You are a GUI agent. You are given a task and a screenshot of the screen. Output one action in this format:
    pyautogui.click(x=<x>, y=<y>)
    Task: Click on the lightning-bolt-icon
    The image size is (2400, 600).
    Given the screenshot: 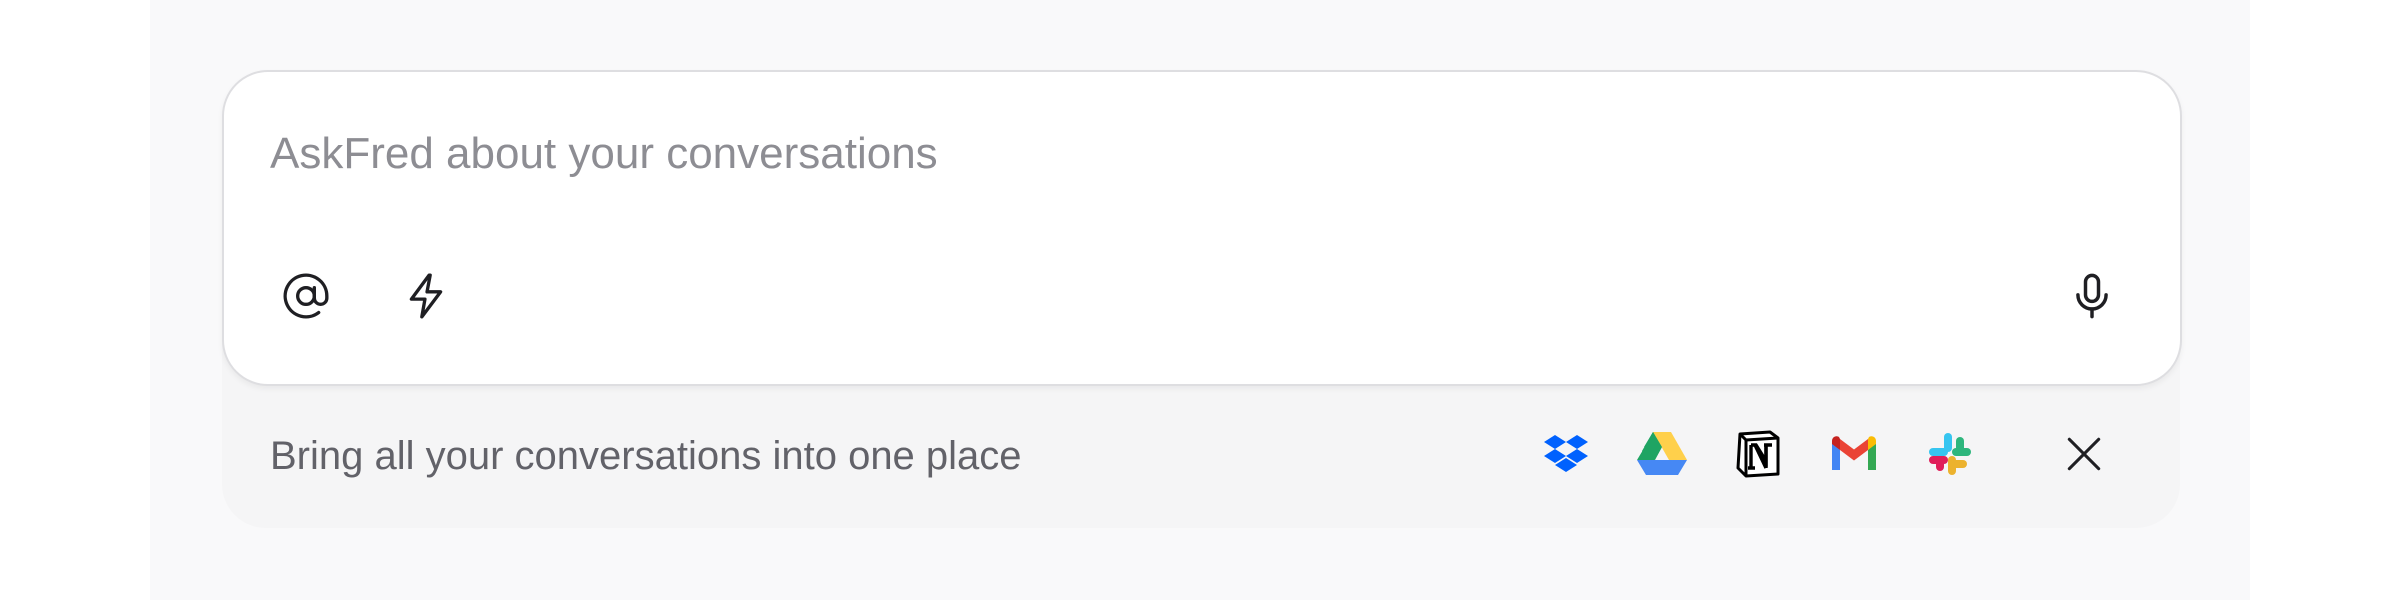 What is the action you would take?
    pyautogui.click(x=426, y=296)
    